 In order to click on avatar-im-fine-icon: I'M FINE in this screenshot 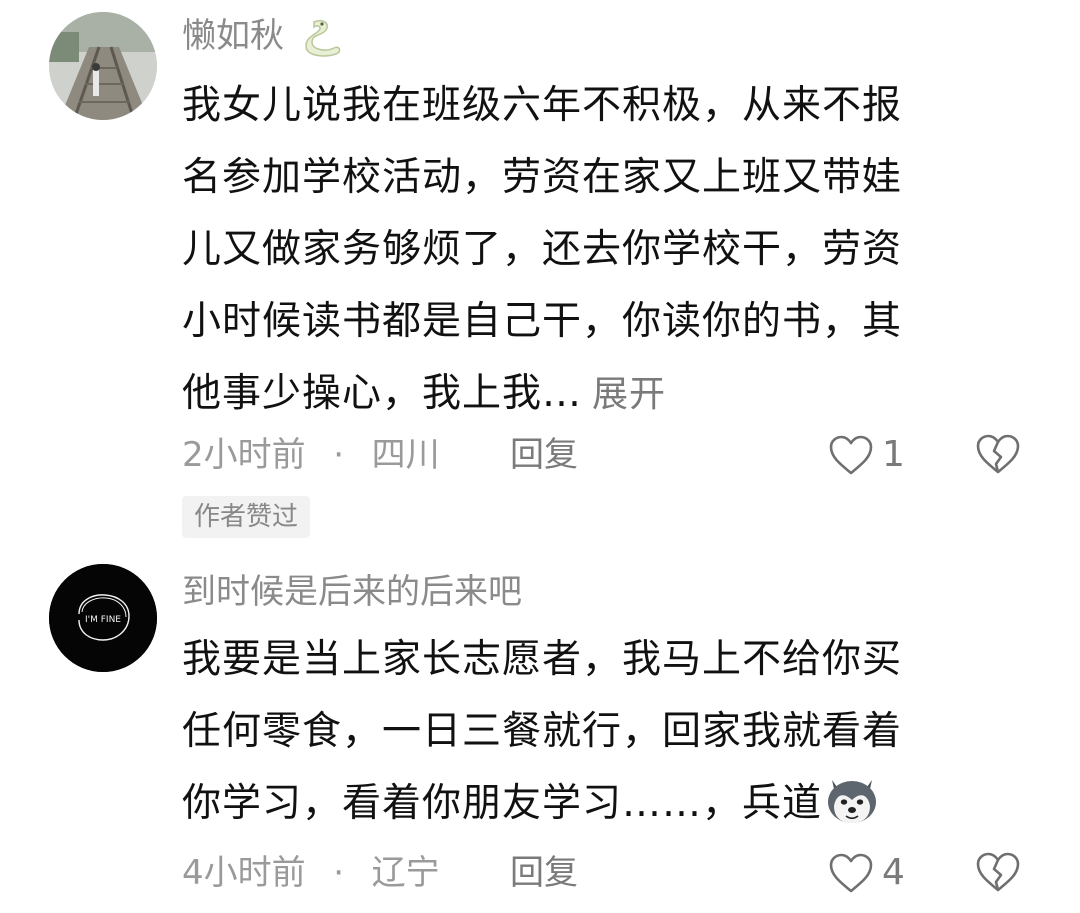, I will do `click(103, 618)`.